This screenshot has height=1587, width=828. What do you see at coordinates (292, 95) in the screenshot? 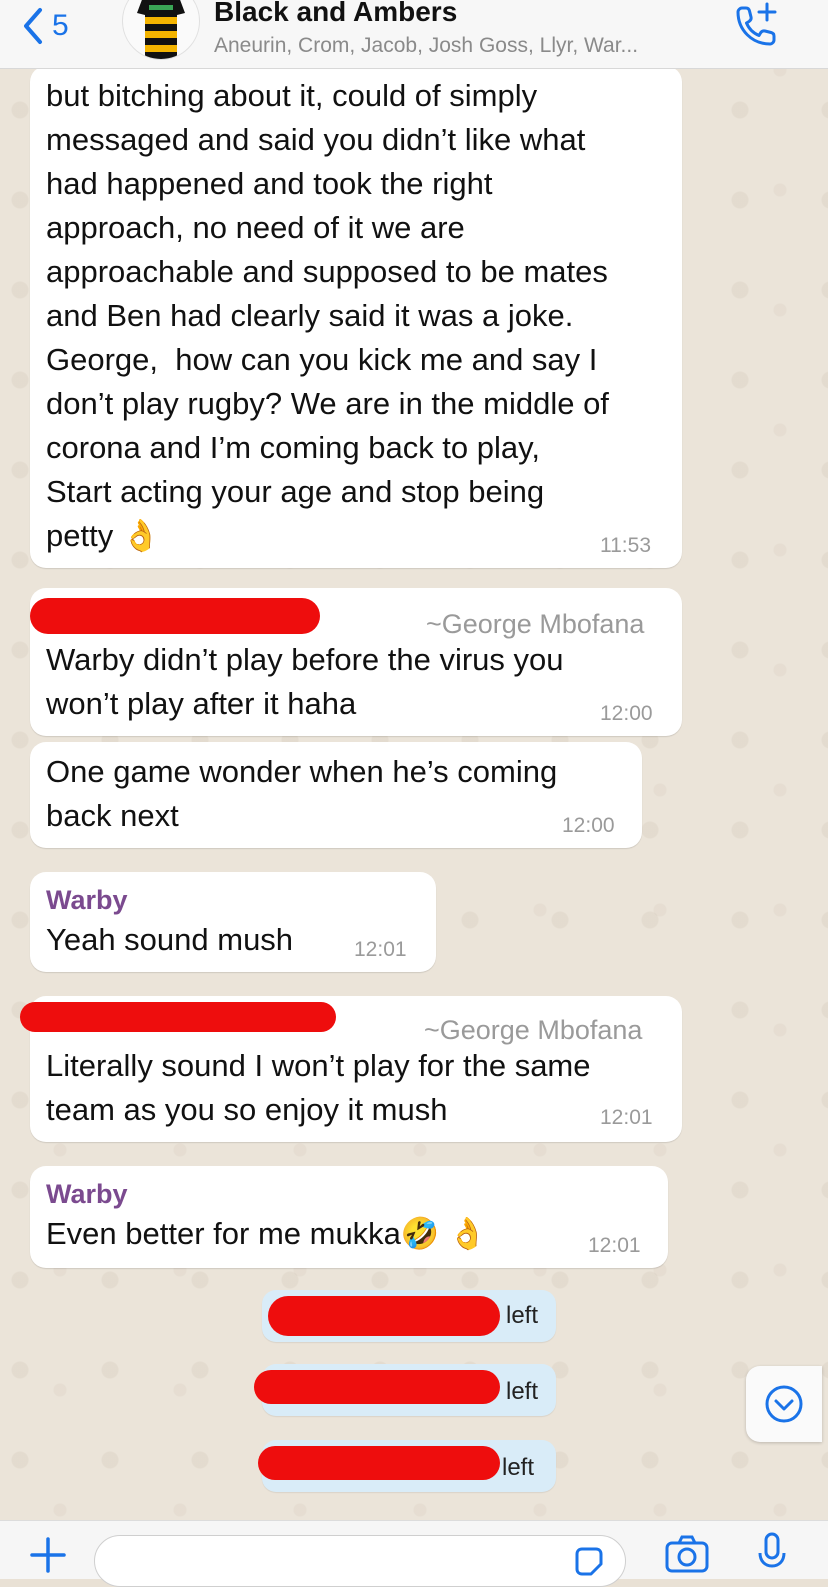
I see `message-text-line: but bitching about it, could of simply` at bounding box center [292, 95].